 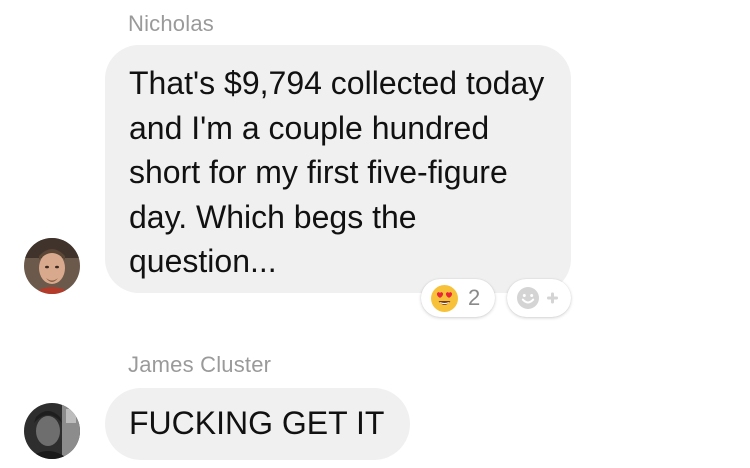 What do you see at coordinates (52, 266) in the screenshot?
I see `avatar-nicholas` at bounding box center [52, 266].